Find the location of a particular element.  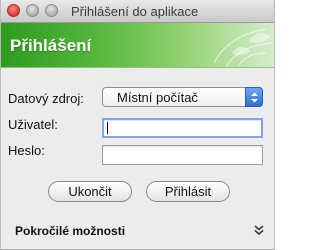

close-window-button is located at coordinates (13, 10).